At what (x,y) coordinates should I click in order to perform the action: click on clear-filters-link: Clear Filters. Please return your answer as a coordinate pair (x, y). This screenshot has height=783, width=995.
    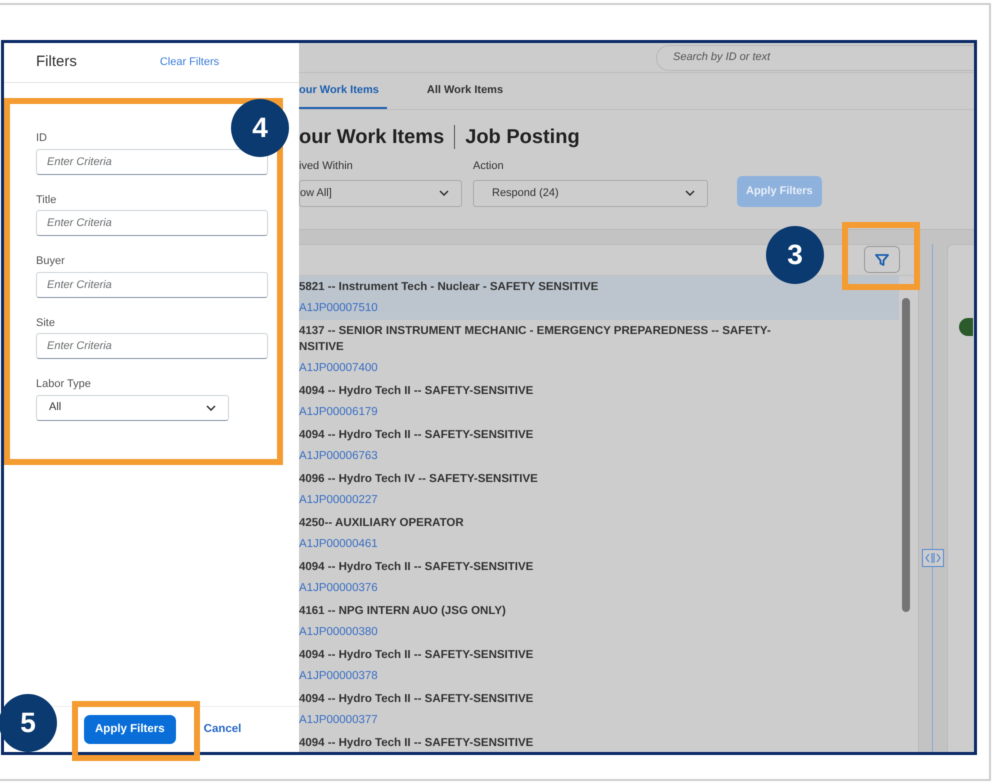
    Looking at the image, I should click on (190, 62).